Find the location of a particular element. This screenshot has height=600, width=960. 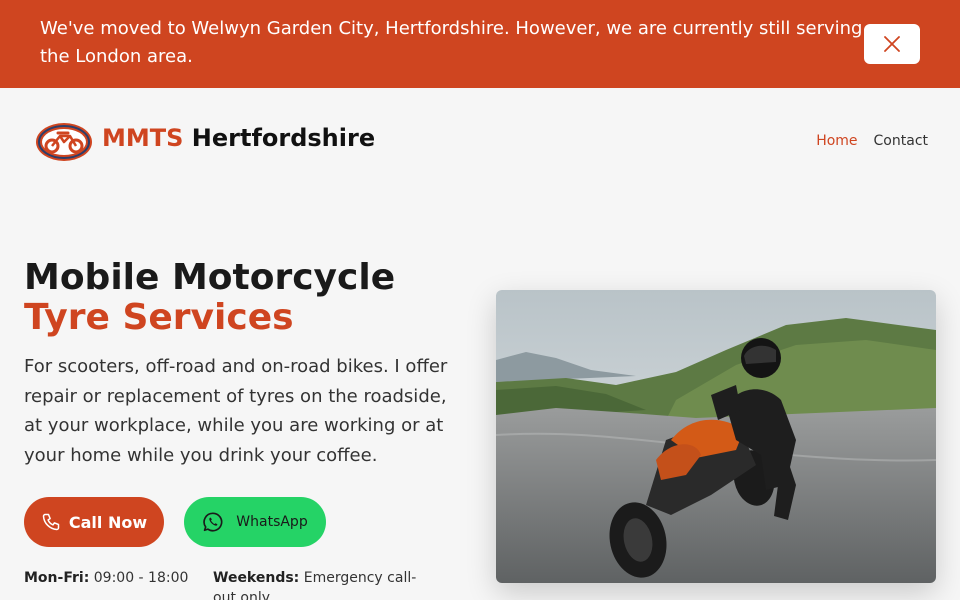

hero-title-line1: Mobile Motorcycle is located at coordinates (210, 277).